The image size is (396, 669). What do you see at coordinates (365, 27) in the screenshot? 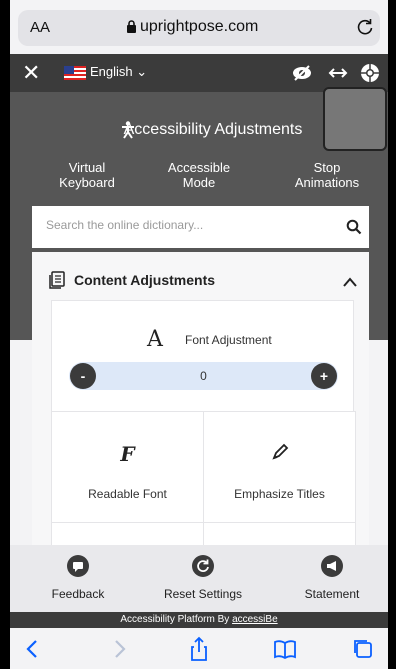
I see `reload-icon` at bounding box center [365, 27].